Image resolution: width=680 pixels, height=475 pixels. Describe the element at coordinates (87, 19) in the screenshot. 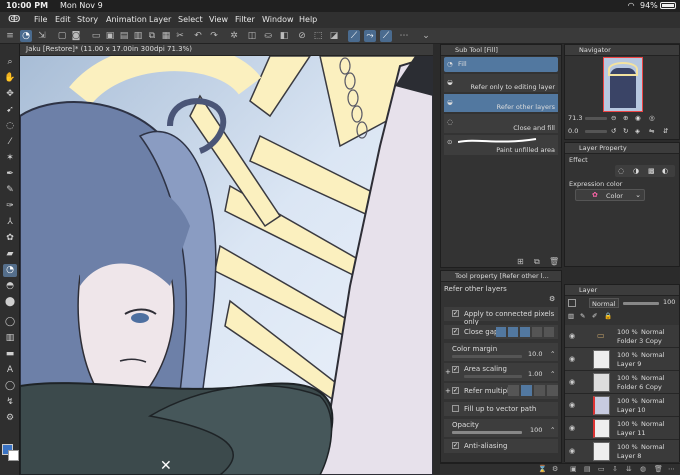

I see `menu-story: Story` at that location.